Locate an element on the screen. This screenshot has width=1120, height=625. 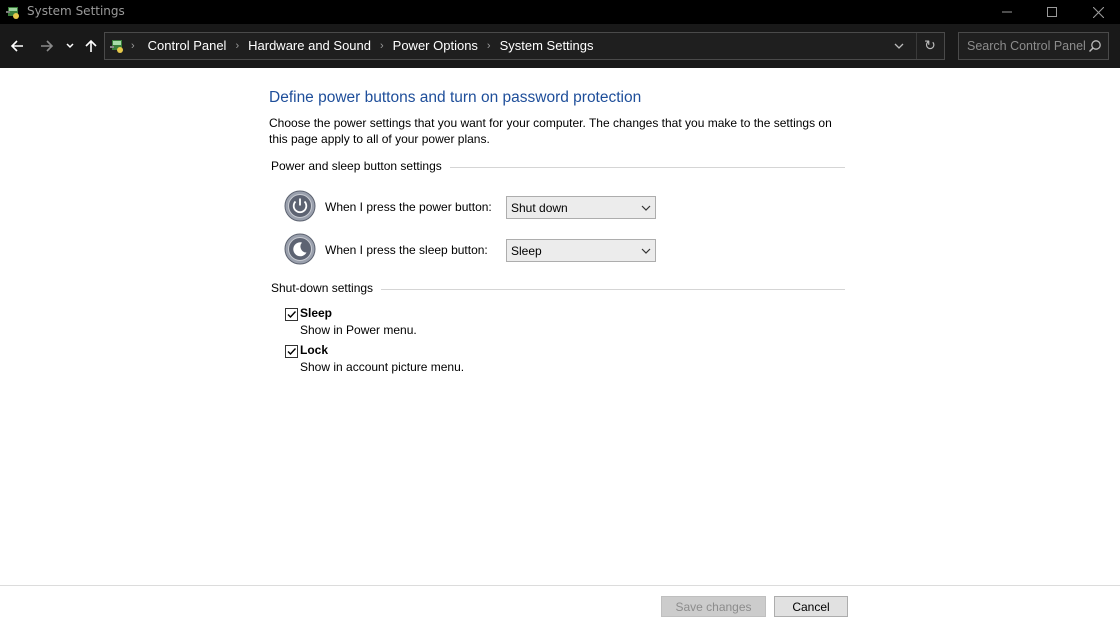
maximize-button is located at coordinates (1052, 12).